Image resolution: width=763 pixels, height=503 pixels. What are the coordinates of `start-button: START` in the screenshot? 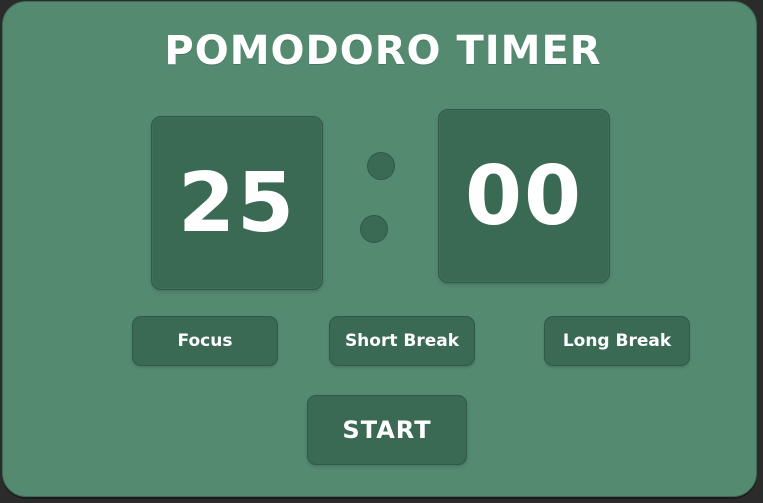 It's located at (387, 430).